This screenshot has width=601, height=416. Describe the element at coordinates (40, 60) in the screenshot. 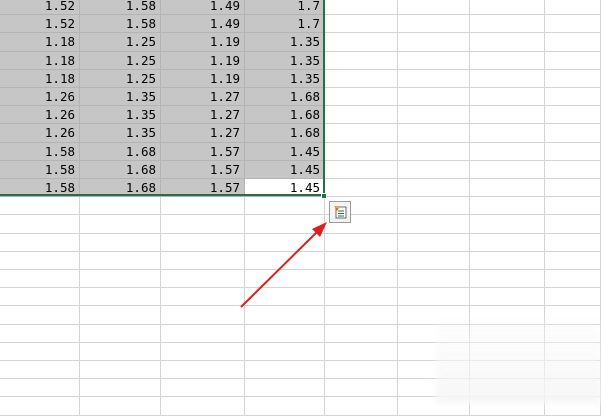

I see `table-cell: 1.18` at that location.